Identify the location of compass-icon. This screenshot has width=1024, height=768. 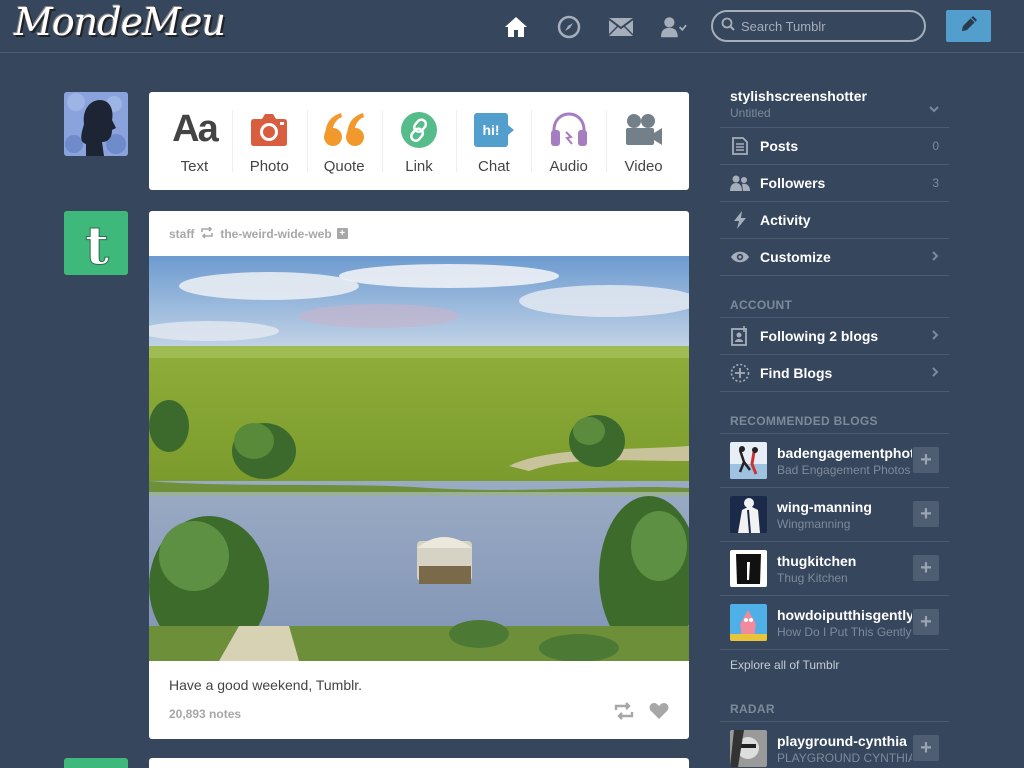
(569, 27).